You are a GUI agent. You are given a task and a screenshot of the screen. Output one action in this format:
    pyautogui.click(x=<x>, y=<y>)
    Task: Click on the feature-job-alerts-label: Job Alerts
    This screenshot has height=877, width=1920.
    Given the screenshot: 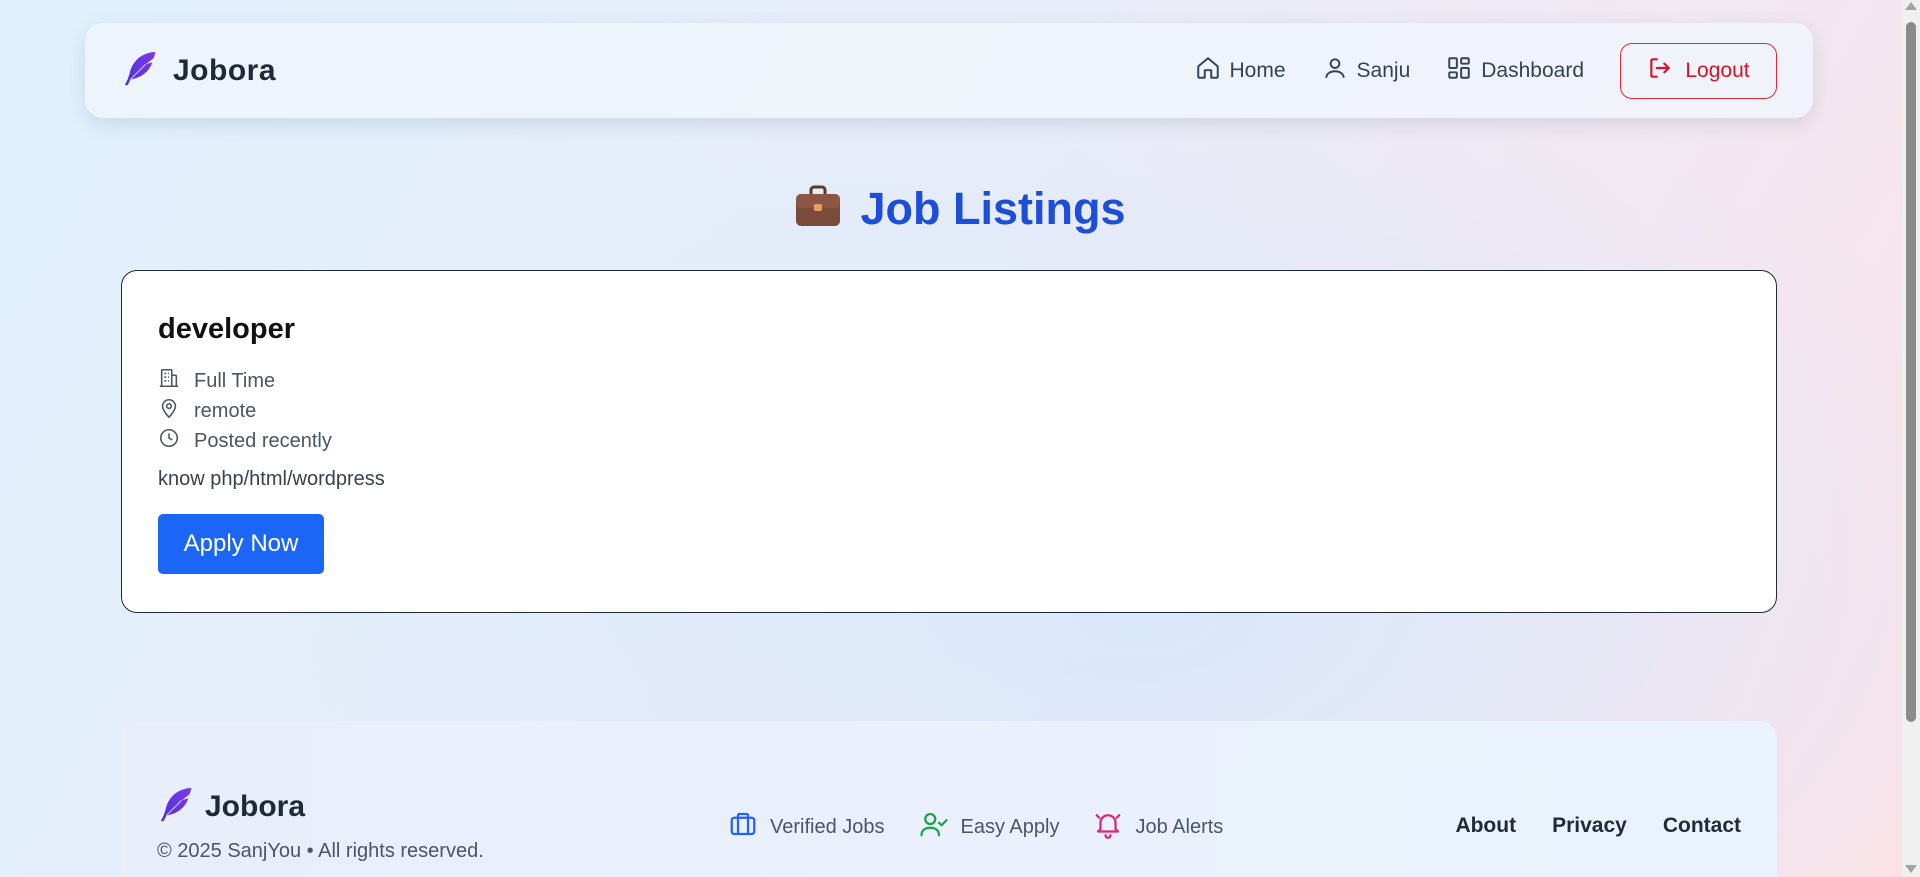 What is the action you would take?
    pyautogui.click(x=1179, y=826)
    